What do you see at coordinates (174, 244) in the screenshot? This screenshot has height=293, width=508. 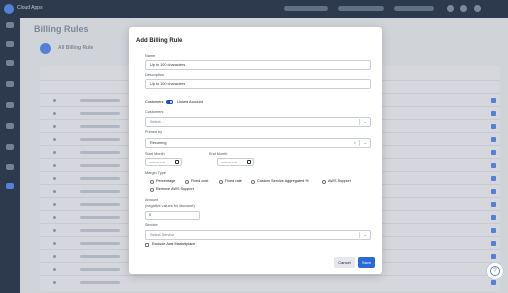 I see `exclude-marketplace-label: Exclude Aws Marketplace` at bounding box center [174, 244].